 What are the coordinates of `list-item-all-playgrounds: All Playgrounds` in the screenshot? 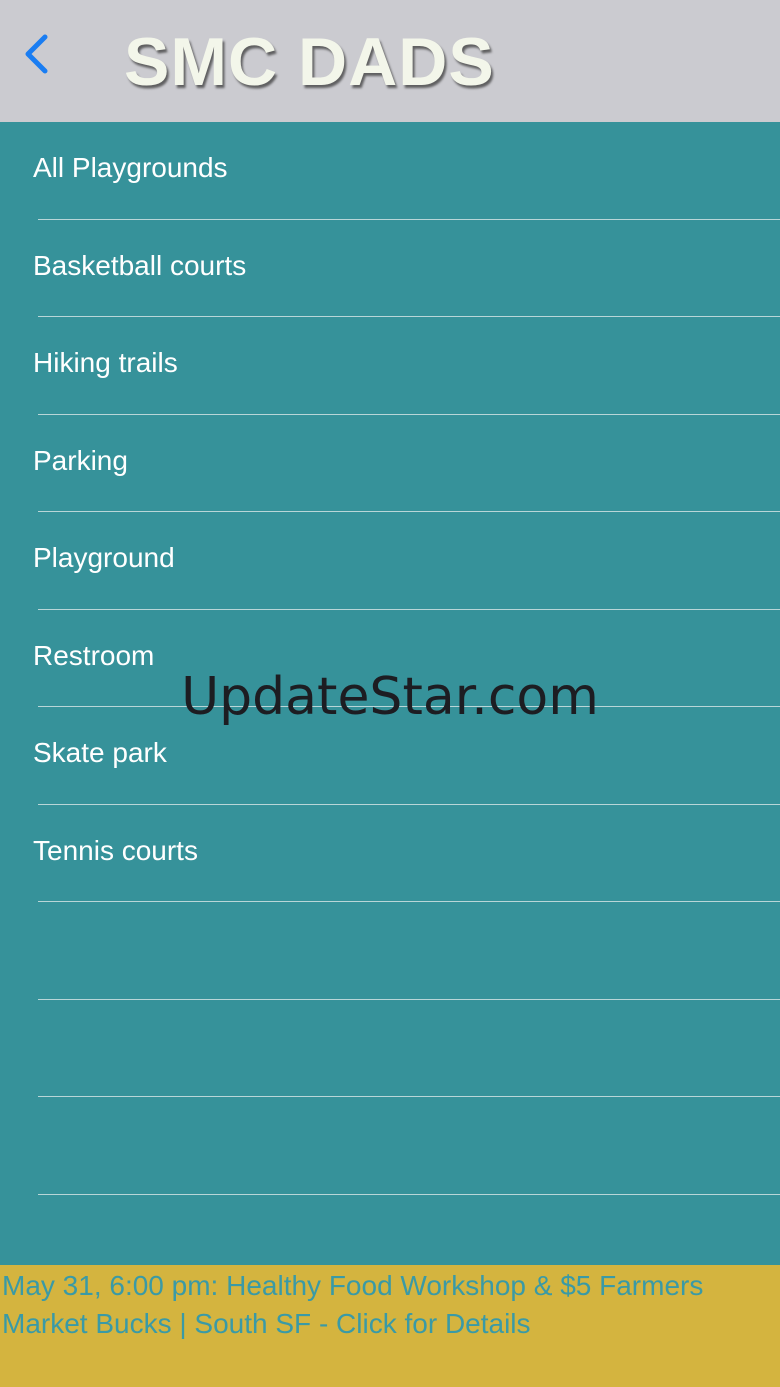 It's located at (390, 171).